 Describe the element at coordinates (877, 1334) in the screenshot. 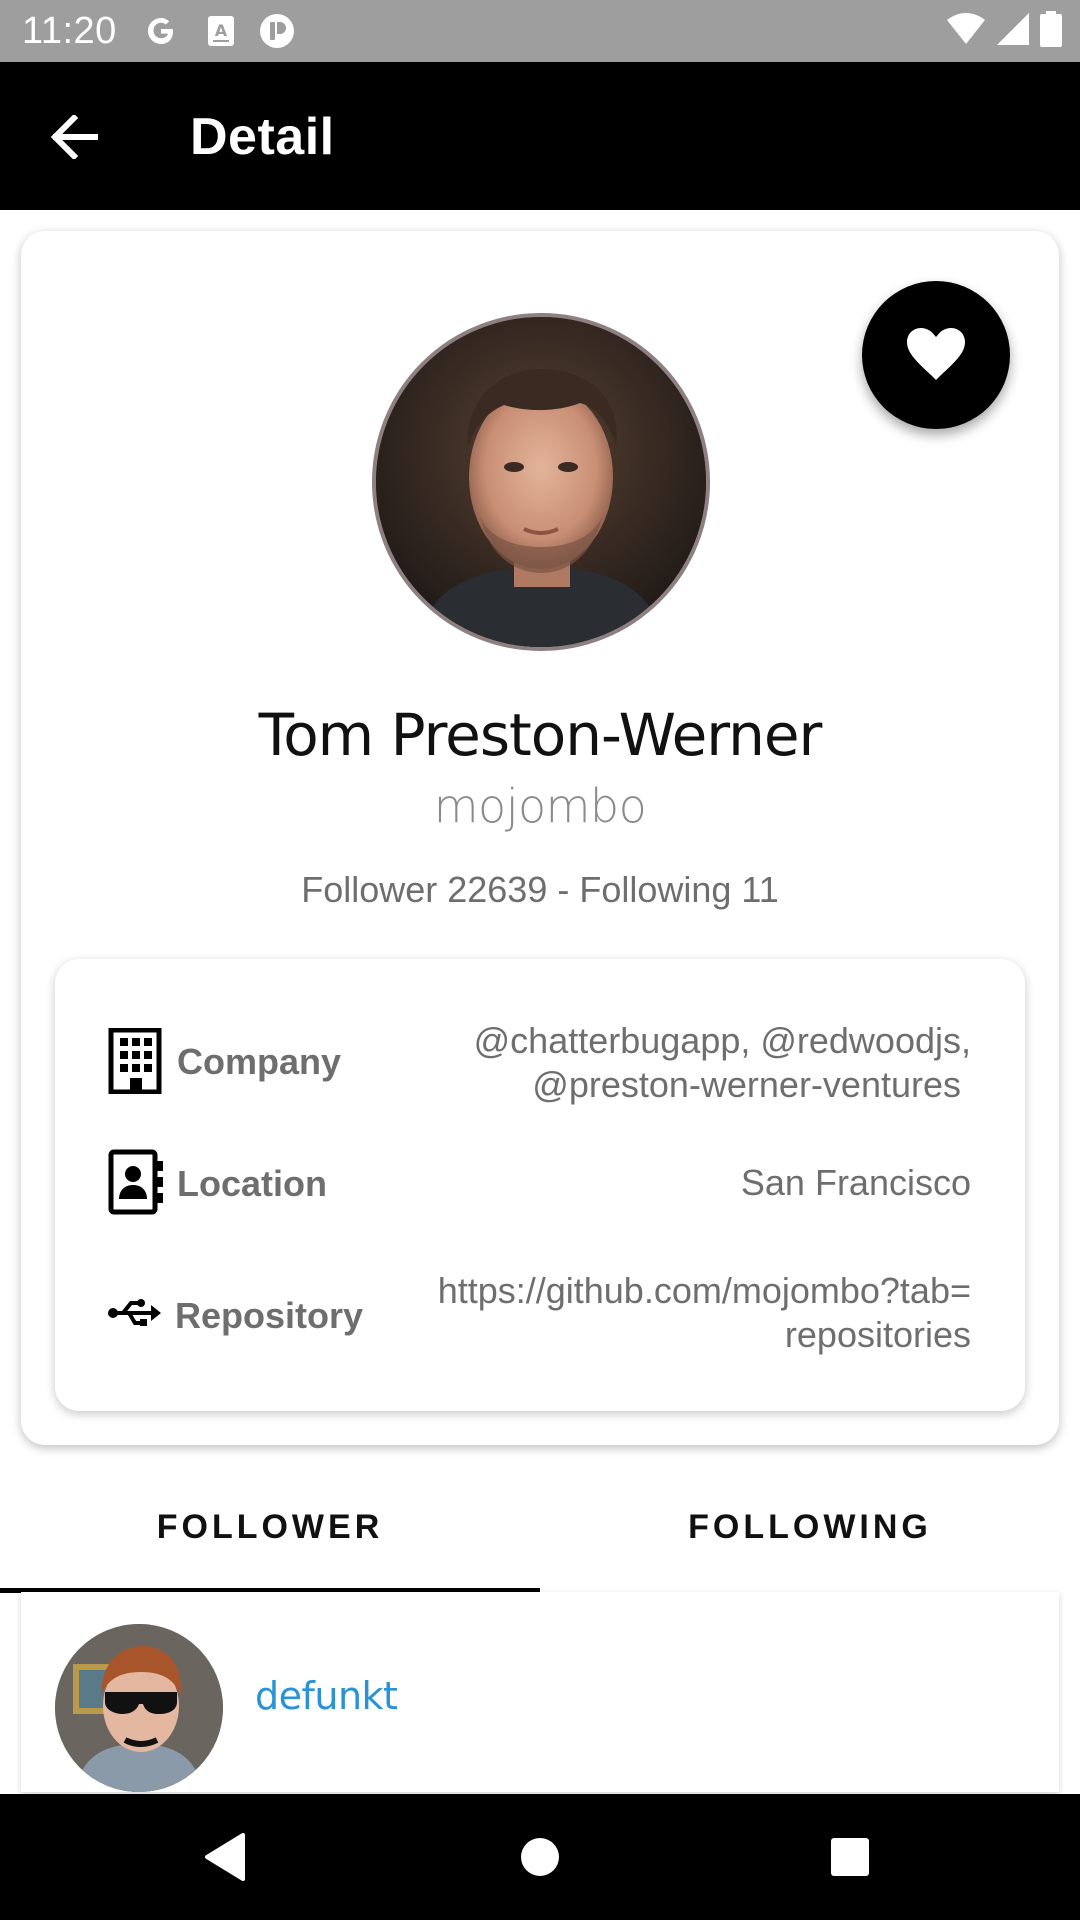

I see `repository-value-line2: repositories` at that location.